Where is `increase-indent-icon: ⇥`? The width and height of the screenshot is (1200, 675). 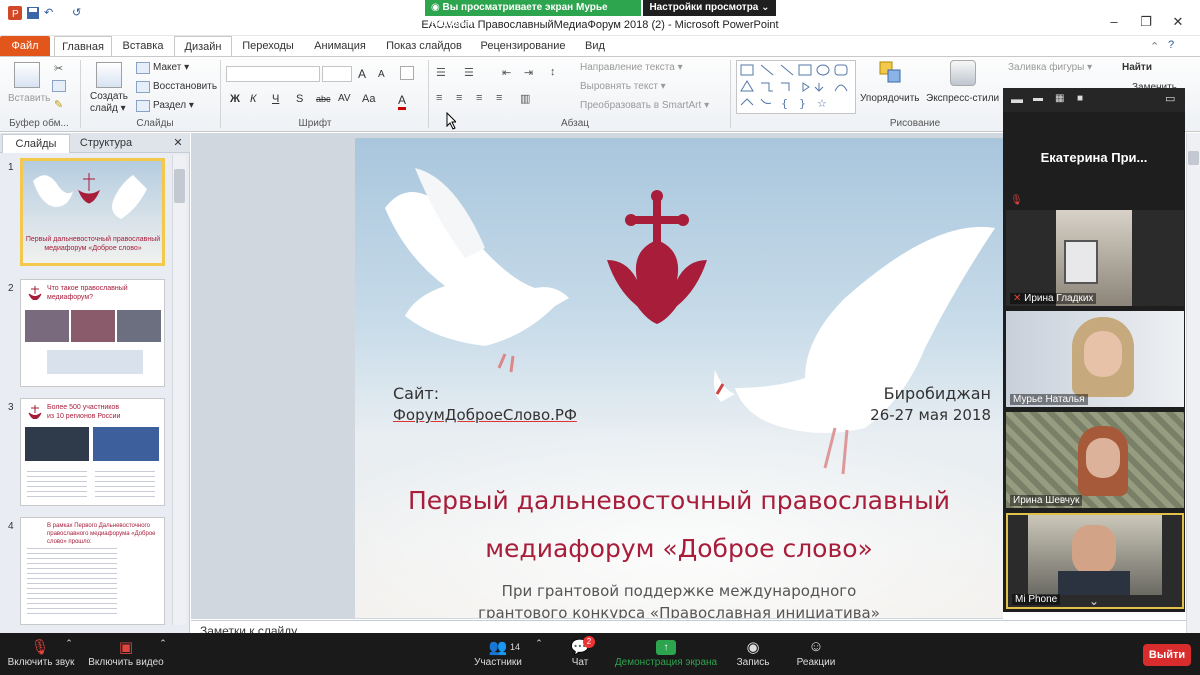
increase-indent-icon: ⇥ is located at coordinates (528, 72).